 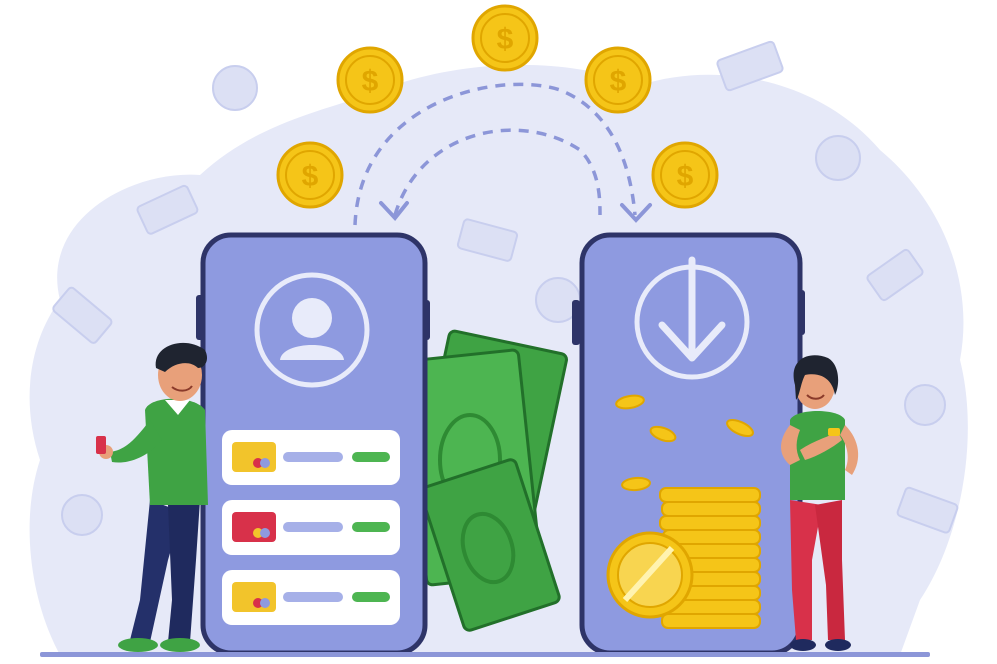 What do you see at coordinates (650, 575) in the screenshot?
I see `large-coin-icon` at bounding box center [650, 575].